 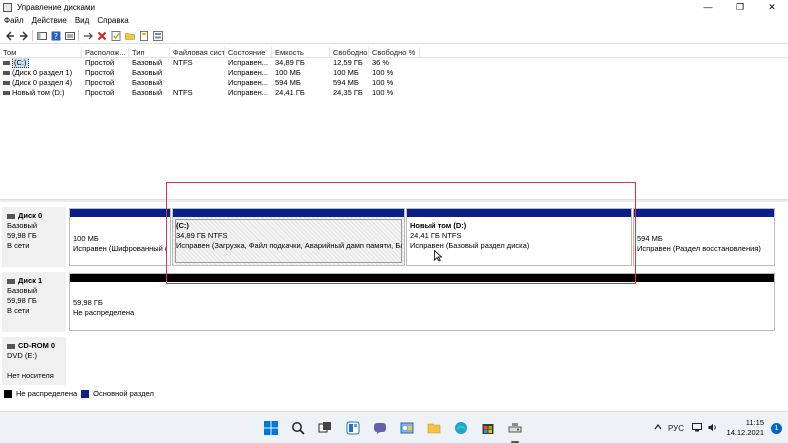 I want to click on legend-primary: Основной раздел, so click(x=123, y=393).